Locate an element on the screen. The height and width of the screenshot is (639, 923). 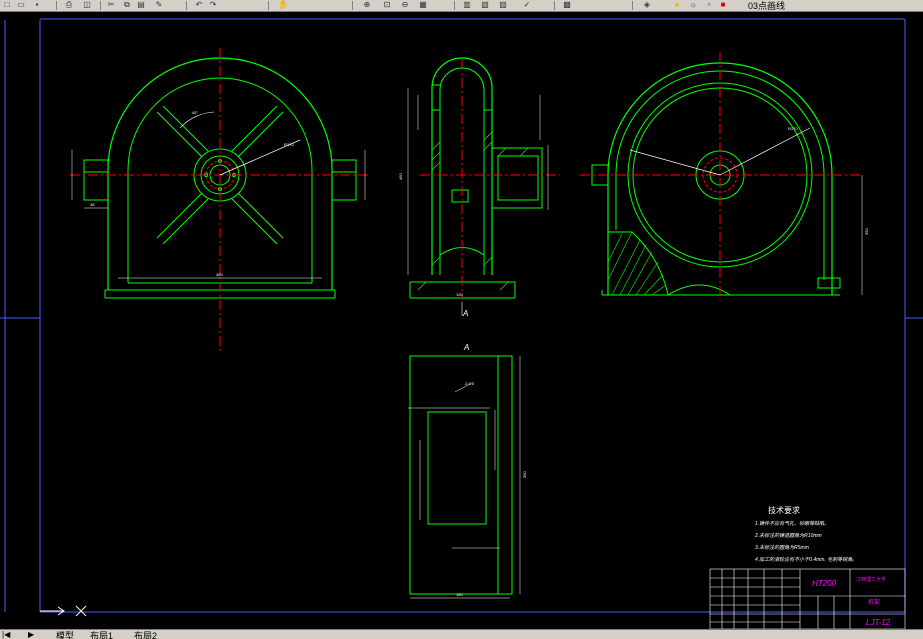
dim-view-a-height: 350 is located at coordinates (524, 474).